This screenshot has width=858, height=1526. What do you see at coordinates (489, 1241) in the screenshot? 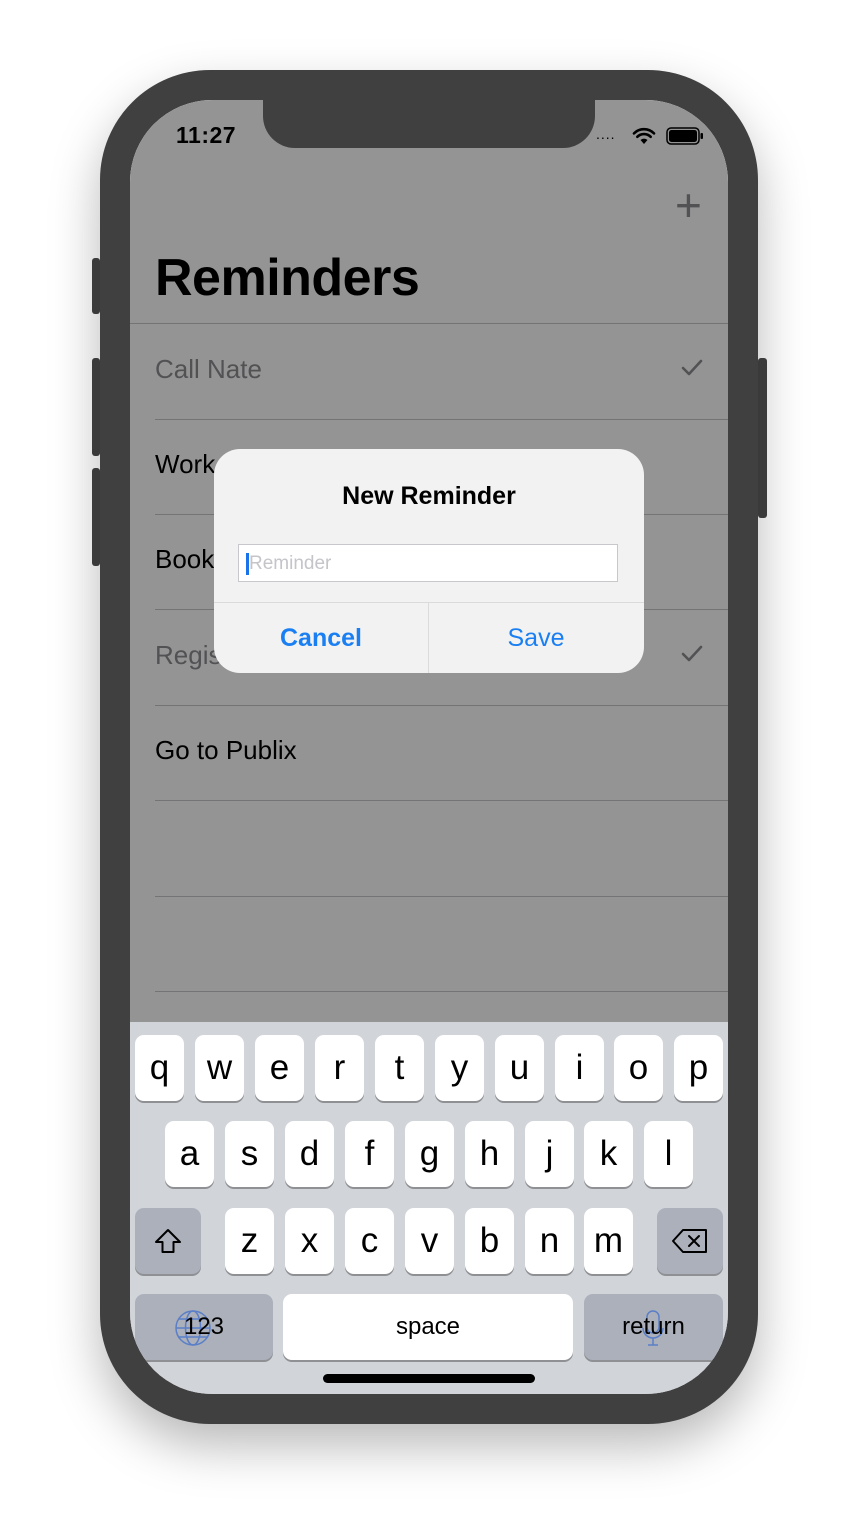
I see `key-b: b` at bounding box center [489, 1241].